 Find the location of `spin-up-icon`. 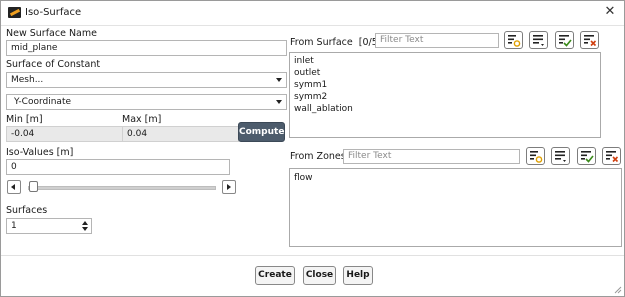

spin-up-icon is located at coordinates (85, 223).